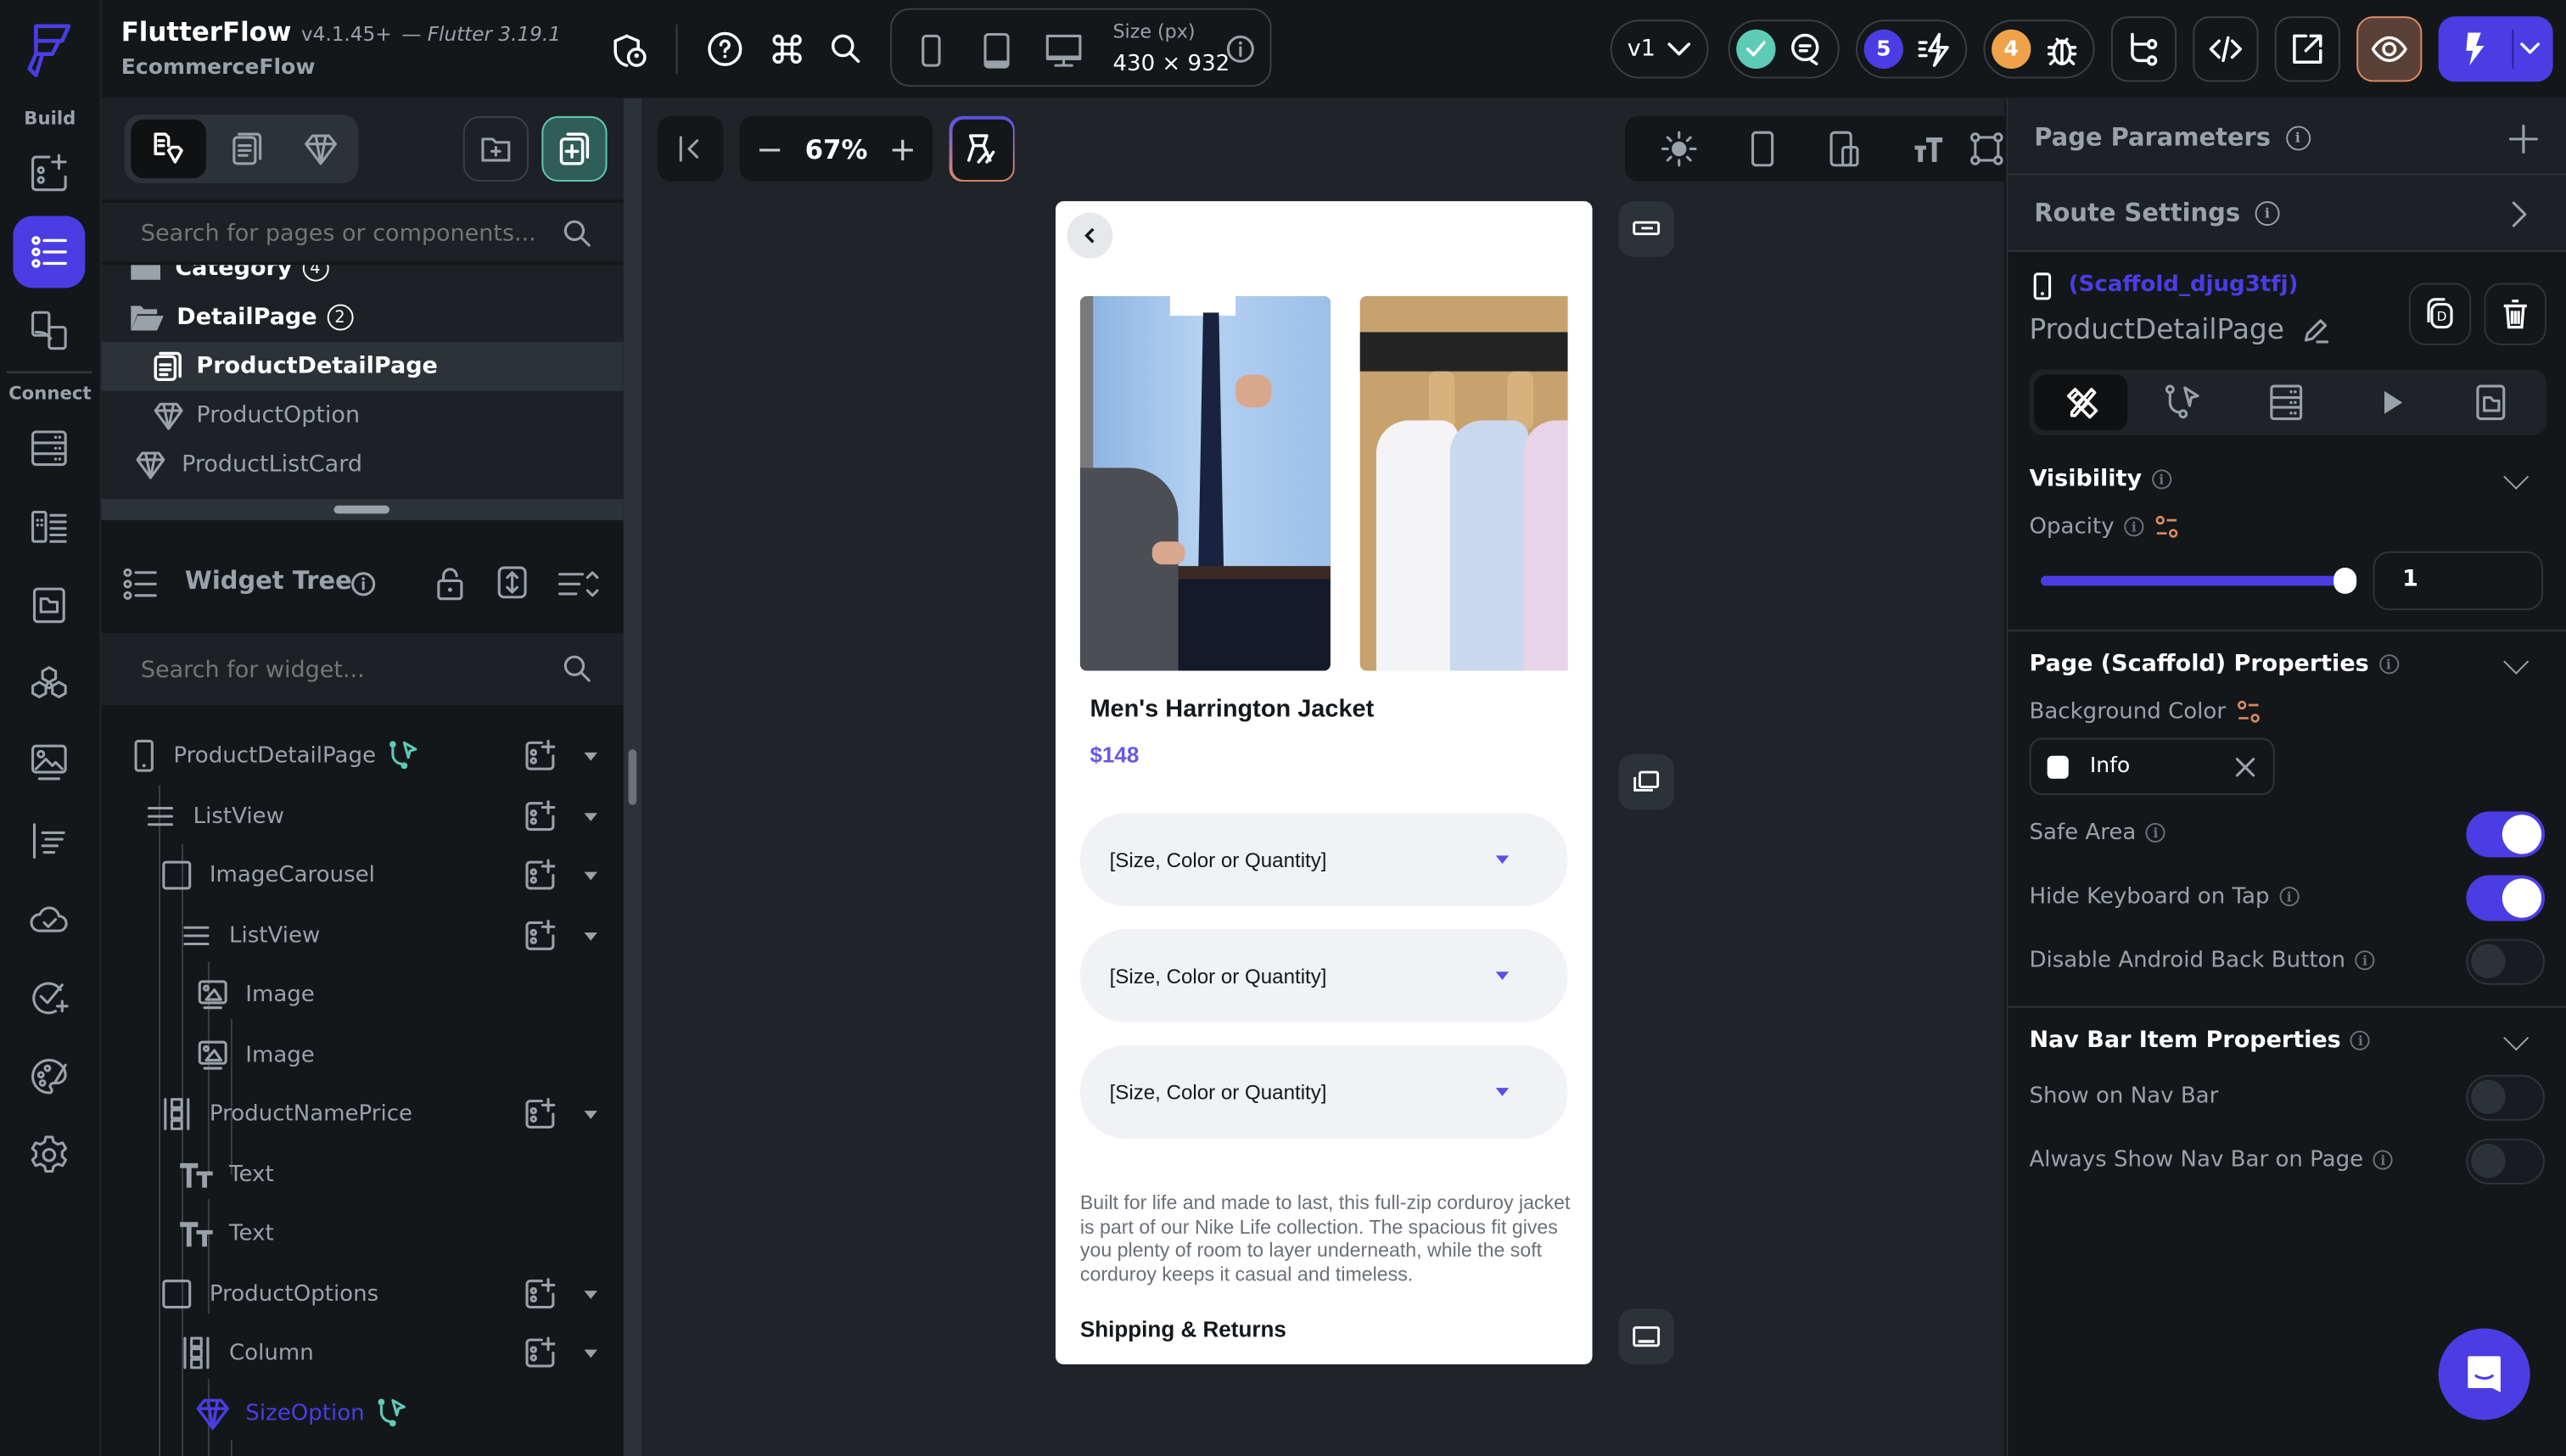 The height and width of the screenshot is (1456, 2566). What do you see at coordinates (632, 777) in the screenshot?
I see `scrollbar-thumb` at bounding box center [632, 777].